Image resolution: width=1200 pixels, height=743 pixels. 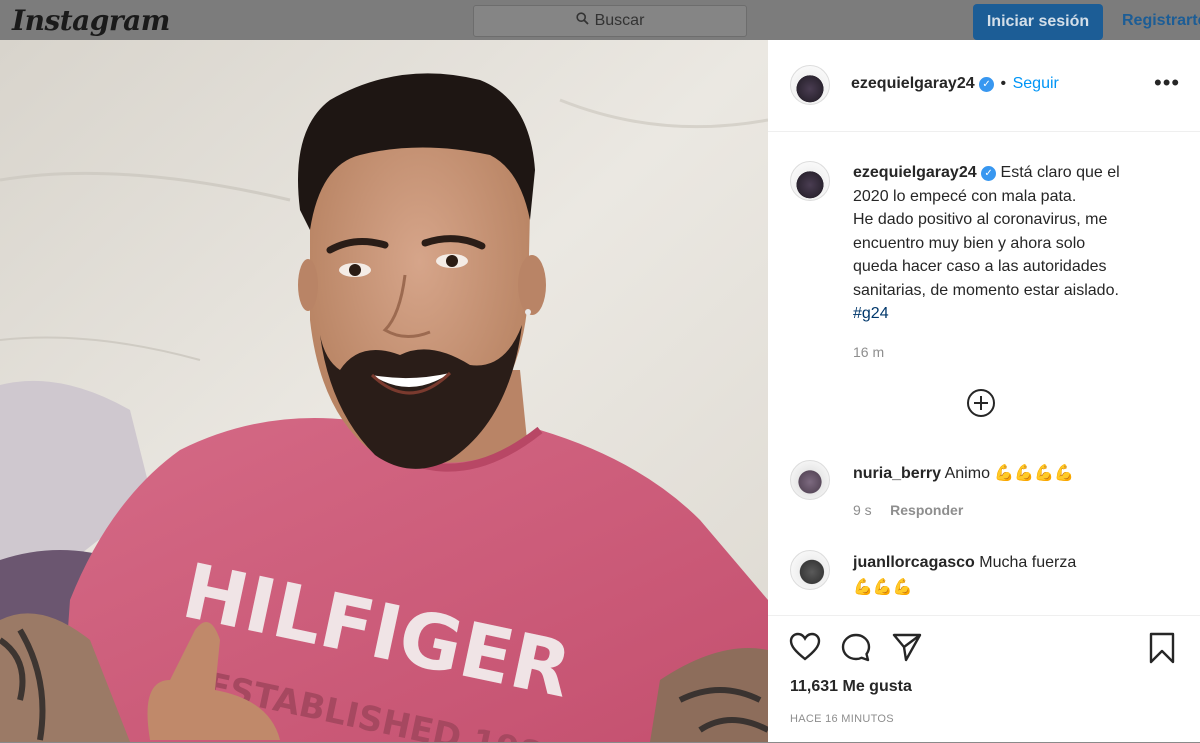 I want to click on author-username: ezequielgaray24, so click(x=913, y=83).